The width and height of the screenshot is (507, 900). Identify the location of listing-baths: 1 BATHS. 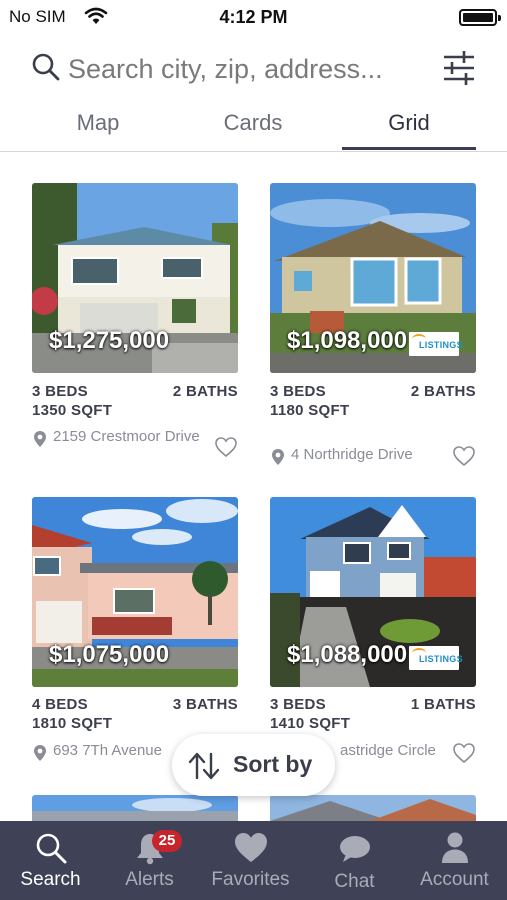
(443, 704).